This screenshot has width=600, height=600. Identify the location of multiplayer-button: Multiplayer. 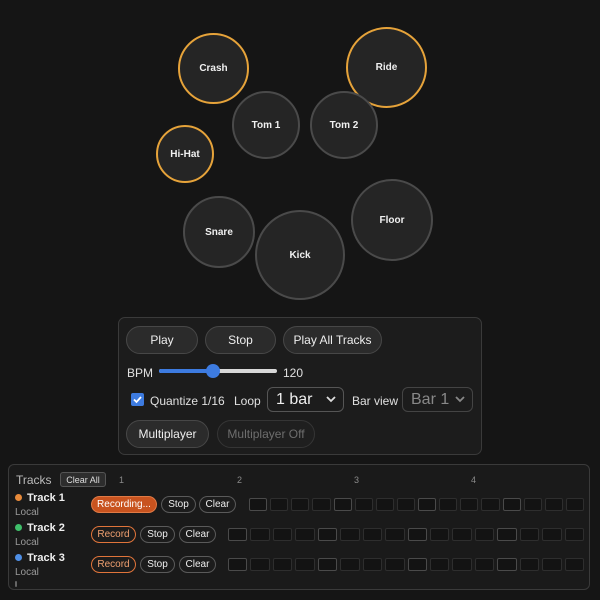
(167, 434).